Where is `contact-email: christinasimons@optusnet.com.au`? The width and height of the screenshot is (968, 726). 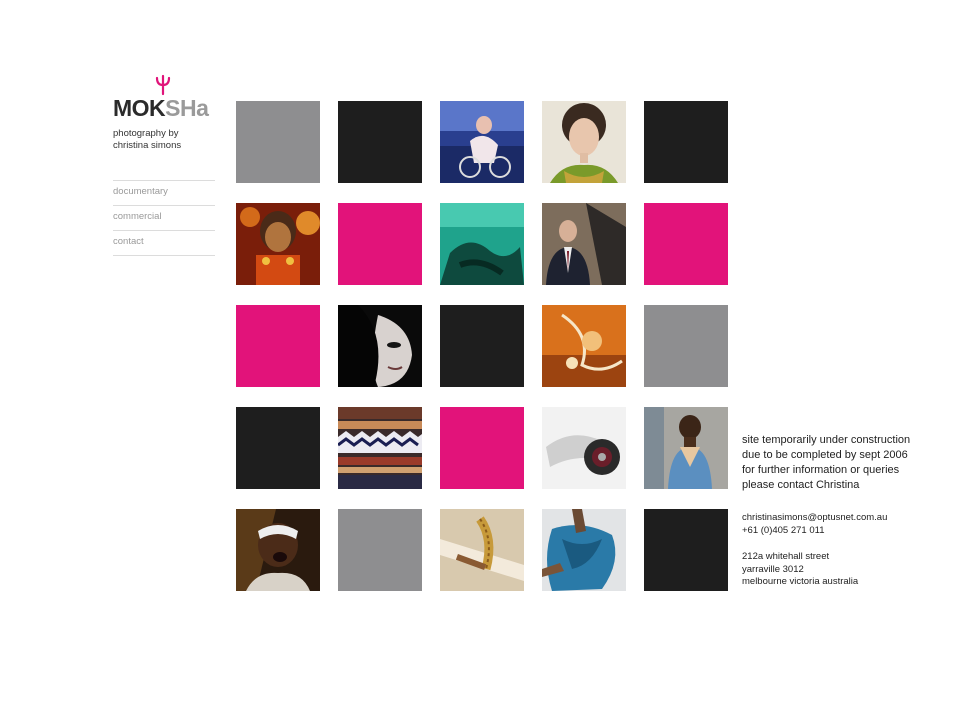
contact-email: christinasimons@optusnet.com.au is located at coordinates (814, 518).